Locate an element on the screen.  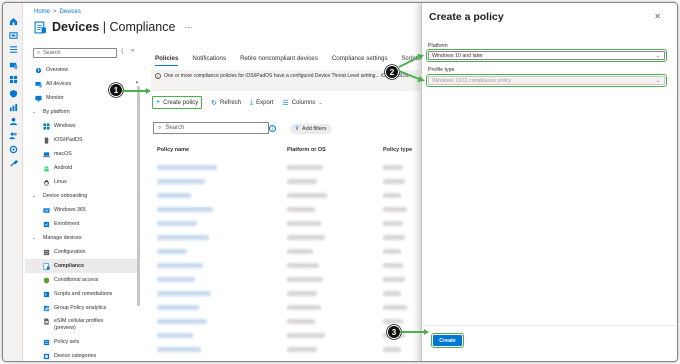
users-icon is located at coordinates (13, 121).